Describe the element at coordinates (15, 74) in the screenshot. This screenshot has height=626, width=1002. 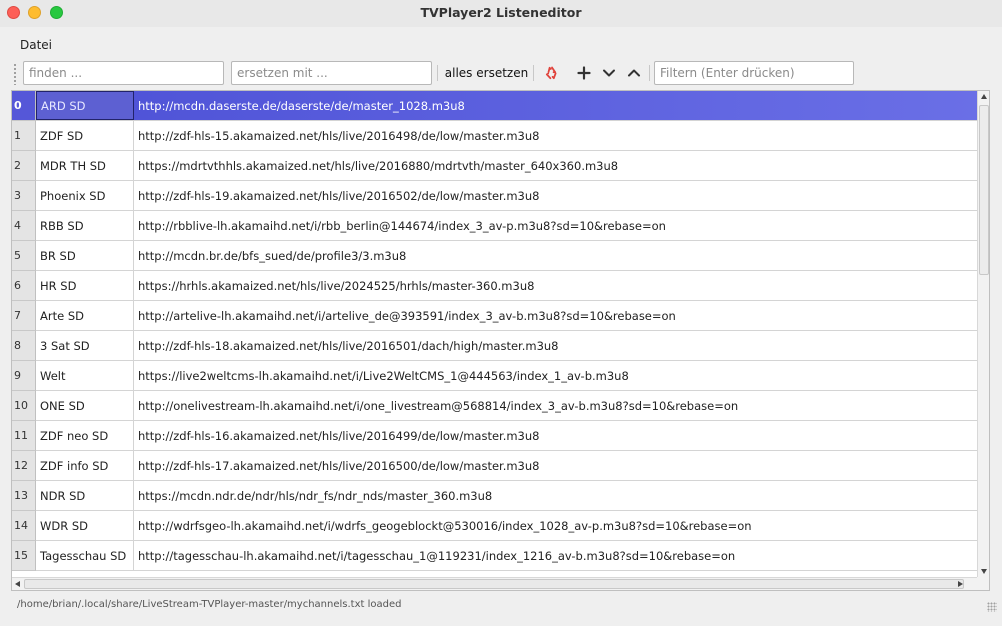
I see `toolbar-grip` at that location.